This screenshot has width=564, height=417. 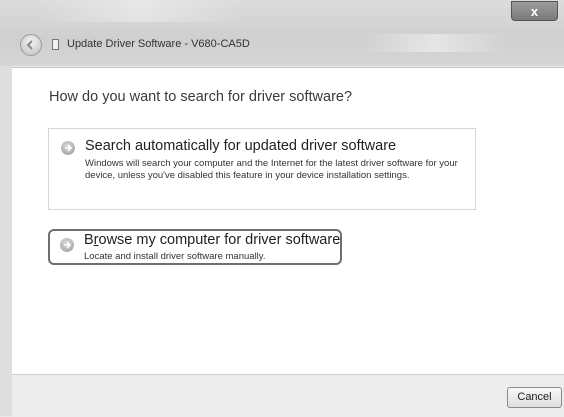 What do you see at coordinates (435, 43) in the screenshot?
I see `glass-highlight` at bounding box center [435, 43].